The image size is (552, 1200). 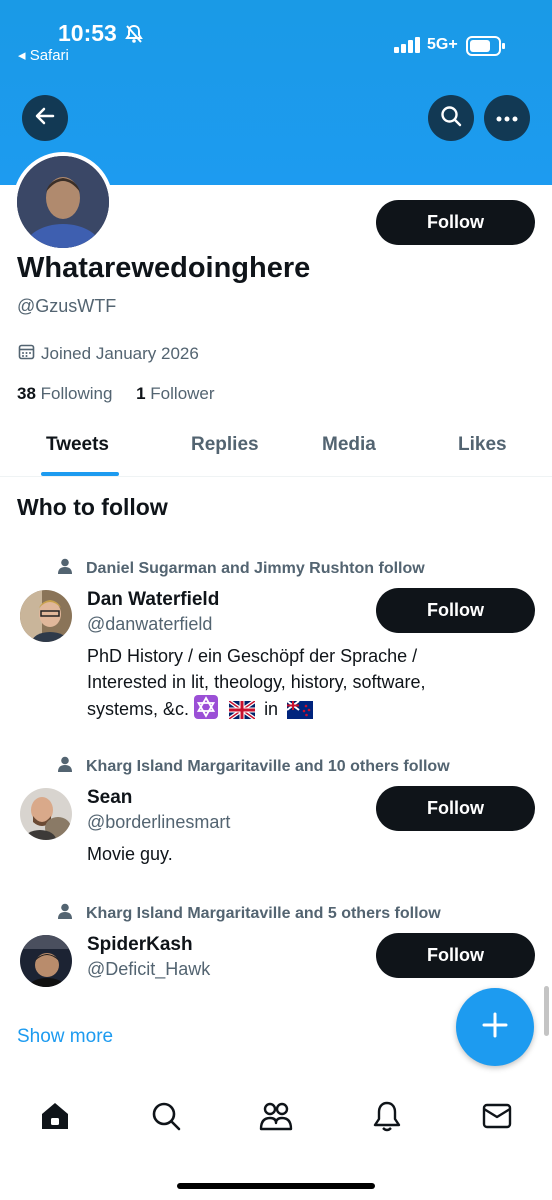 I want to click on bell-slash-icon, so click(x=134, y=36).